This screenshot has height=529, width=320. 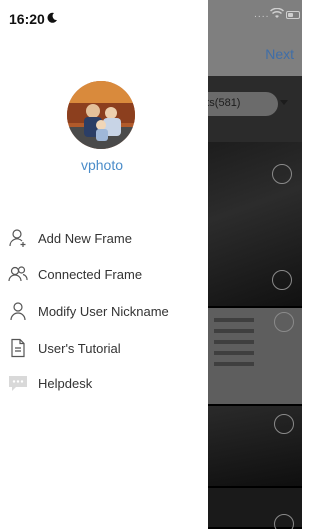 I want to click on menu-item-connected-frame: Connected Frame, so click(x=104, y=274).